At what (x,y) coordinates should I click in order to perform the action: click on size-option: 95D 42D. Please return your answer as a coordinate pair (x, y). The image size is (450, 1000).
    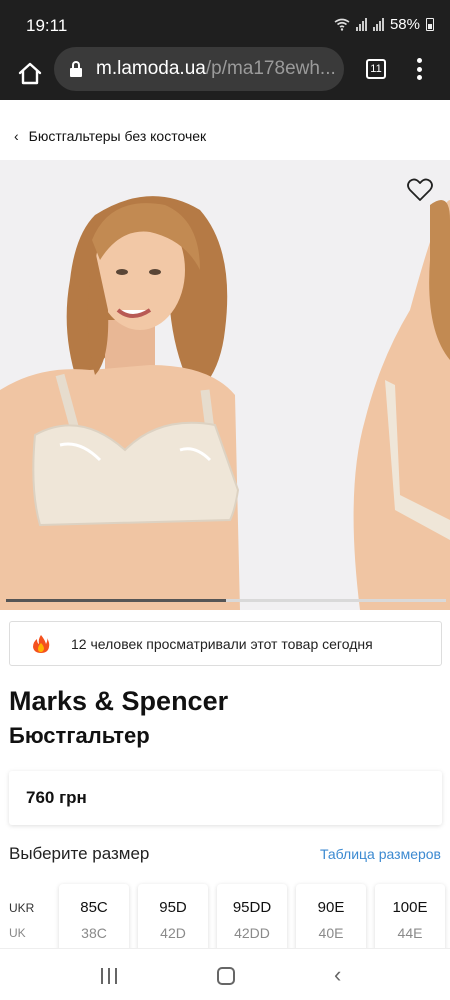
    Looking at the image, I should click on (173, 919).